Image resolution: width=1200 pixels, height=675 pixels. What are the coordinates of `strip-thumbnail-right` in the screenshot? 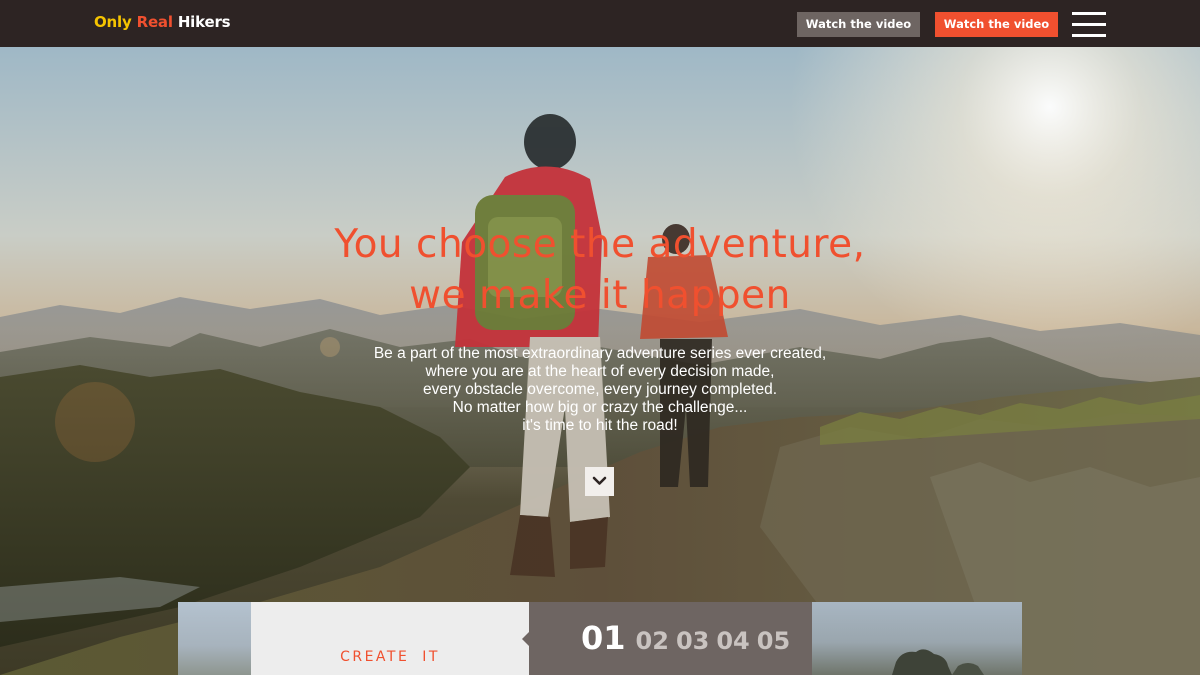 It's located at (917, 638).